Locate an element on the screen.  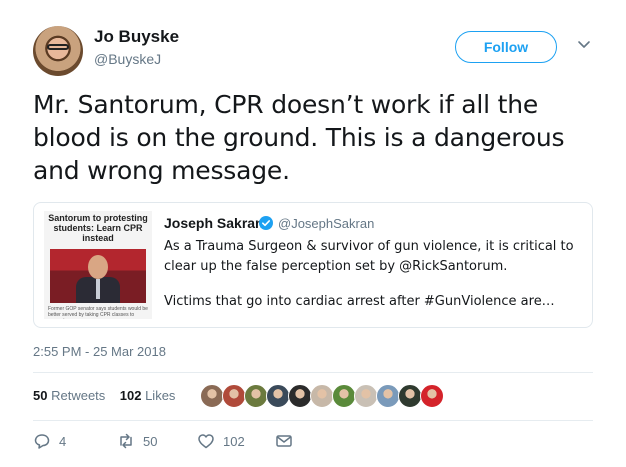
retweets-label: Retweets is located at coordinates (78, 395).